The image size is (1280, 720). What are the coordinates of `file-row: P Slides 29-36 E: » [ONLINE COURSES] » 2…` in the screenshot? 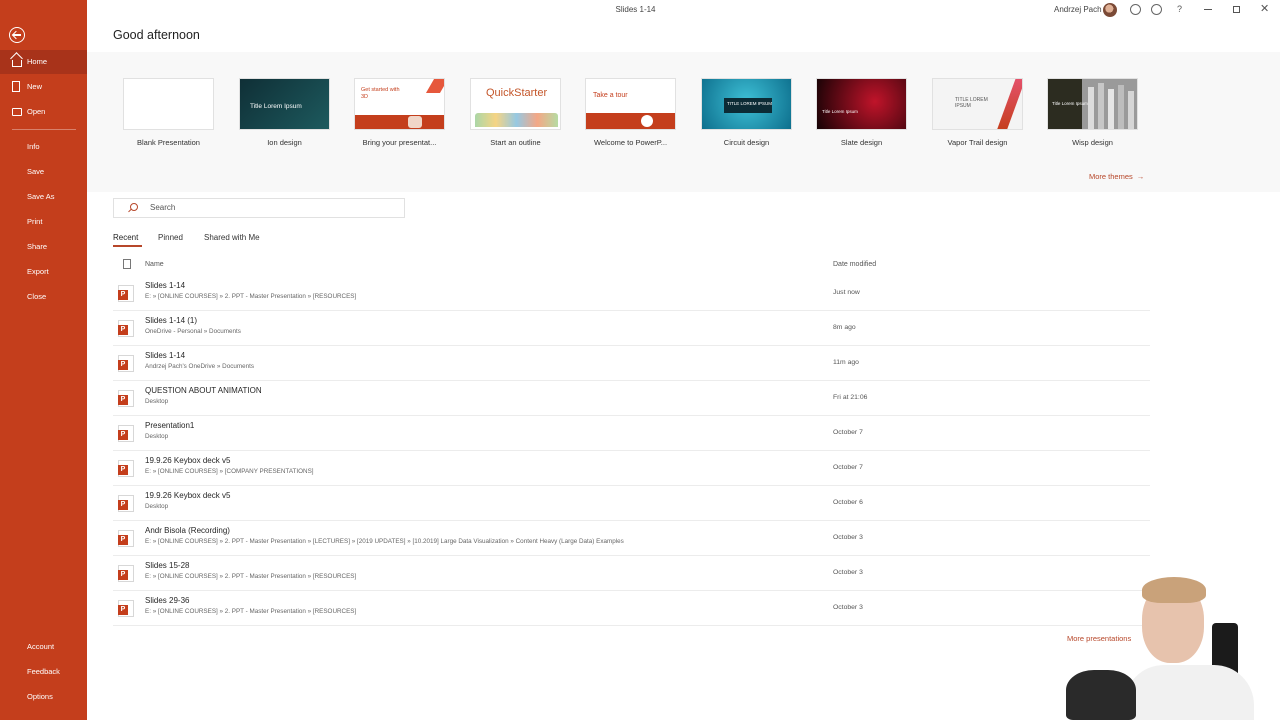 It's located at (631, 608).